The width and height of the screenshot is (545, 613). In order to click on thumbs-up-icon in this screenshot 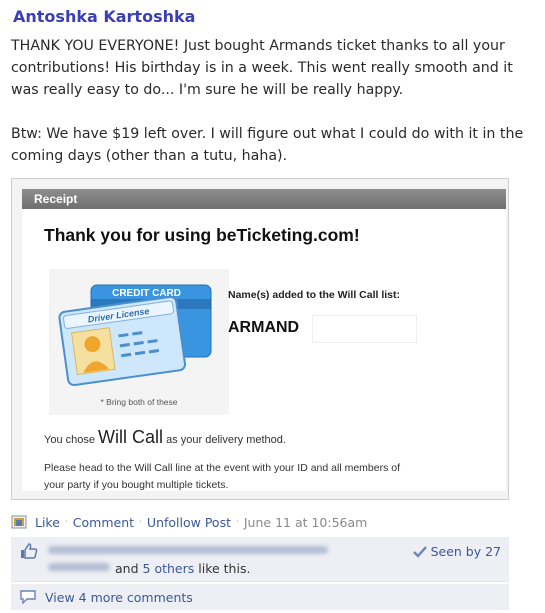, I will do `click(29, 551)`.